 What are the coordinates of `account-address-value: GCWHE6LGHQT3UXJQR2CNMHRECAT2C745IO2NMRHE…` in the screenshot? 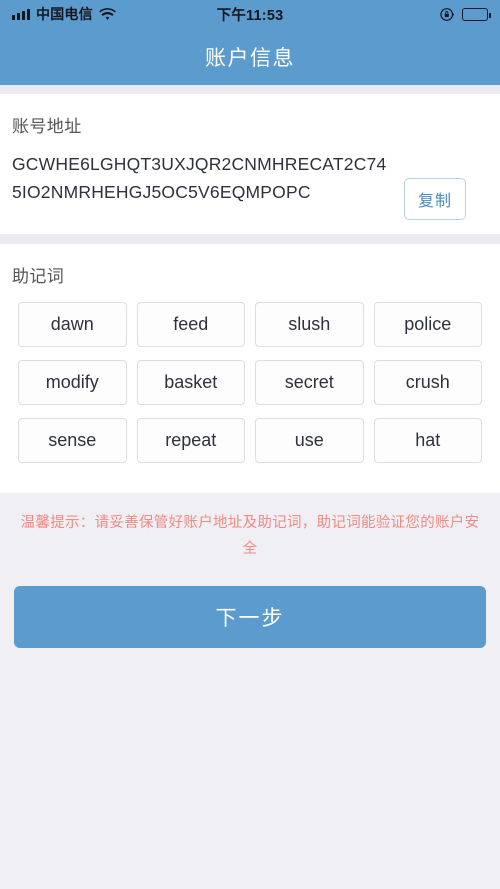 It's located at (199, 178).